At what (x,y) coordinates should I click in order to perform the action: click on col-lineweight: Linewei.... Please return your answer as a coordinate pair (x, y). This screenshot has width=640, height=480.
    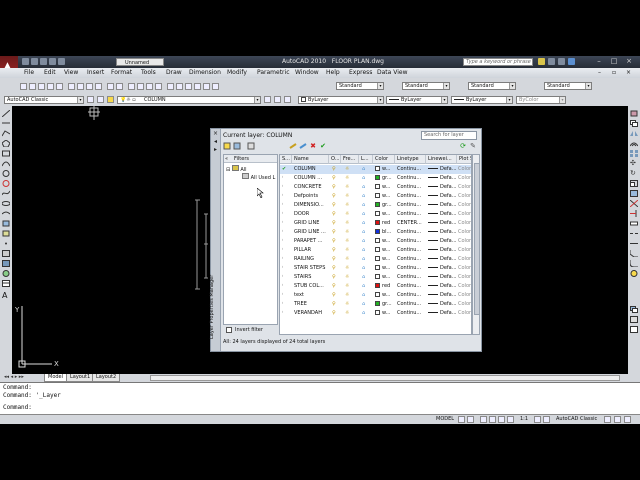
    Looking at the image, I should click on (441, 159).